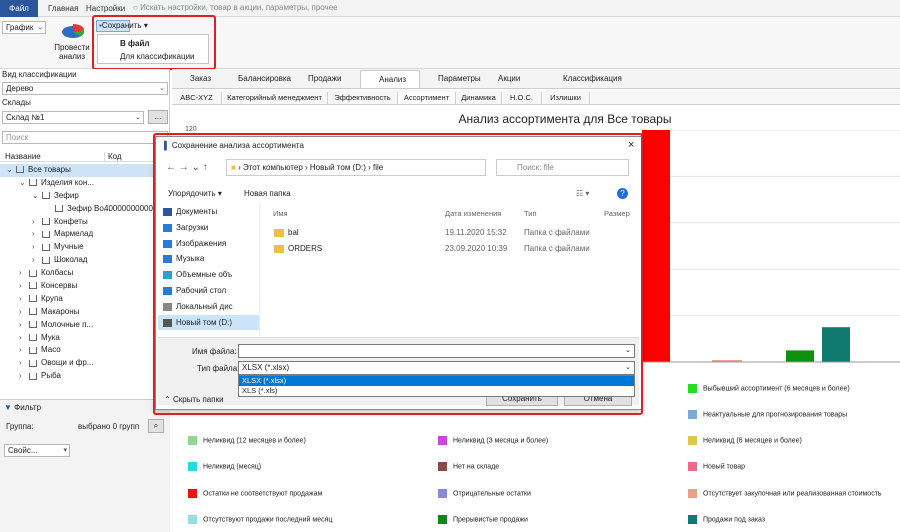  I want to click on group-search-button: ⌕, so click(156, 426).